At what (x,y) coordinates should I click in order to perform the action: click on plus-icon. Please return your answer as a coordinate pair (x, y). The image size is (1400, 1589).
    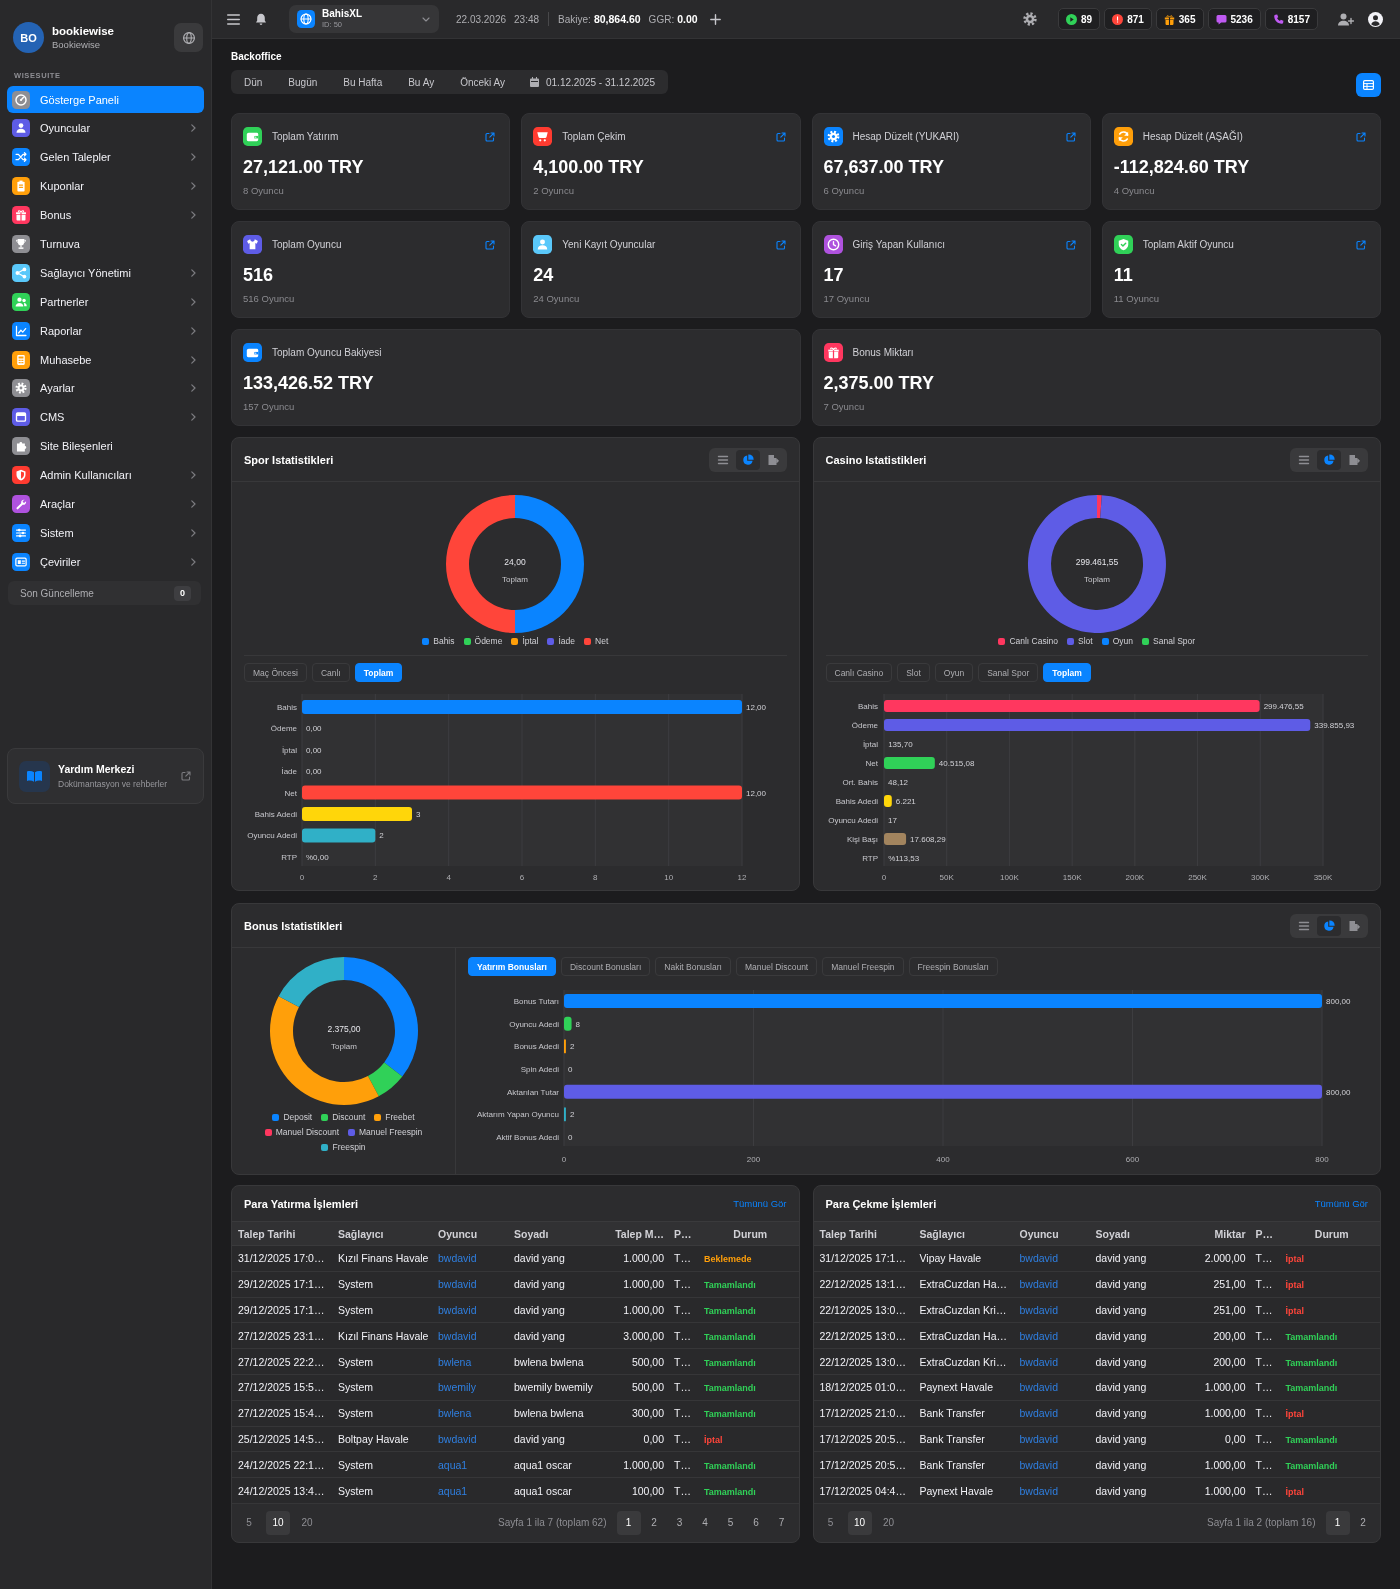
    Looking at the image, I should click on (715, 19).